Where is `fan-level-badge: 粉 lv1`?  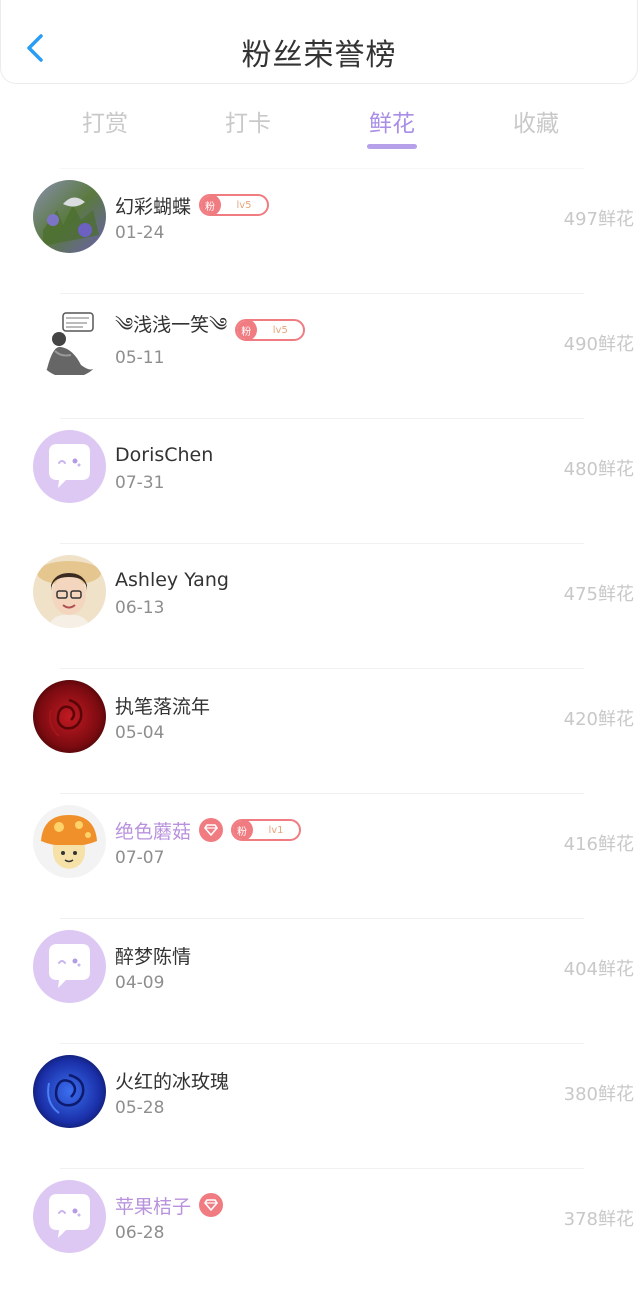 fan-level-badge: 粉 lv1 is located at coordinates (266, 830).